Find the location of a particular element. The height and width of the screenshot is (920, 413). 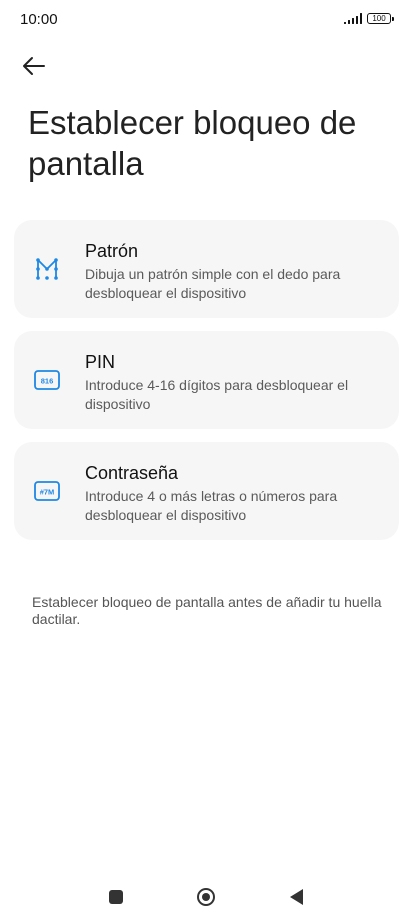

password-icon: #7M is located at coordinates (47, 491).